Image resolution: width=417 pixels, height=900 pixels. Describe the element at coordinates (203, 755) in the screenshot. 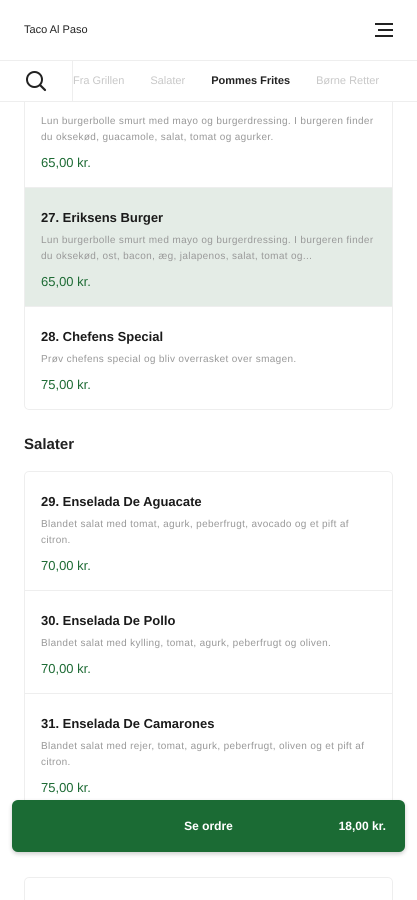

I see `item-description: Blandet salat med rejer, tomat, agurk, peberfrugt, oliven og et pift af citron.` at that location.